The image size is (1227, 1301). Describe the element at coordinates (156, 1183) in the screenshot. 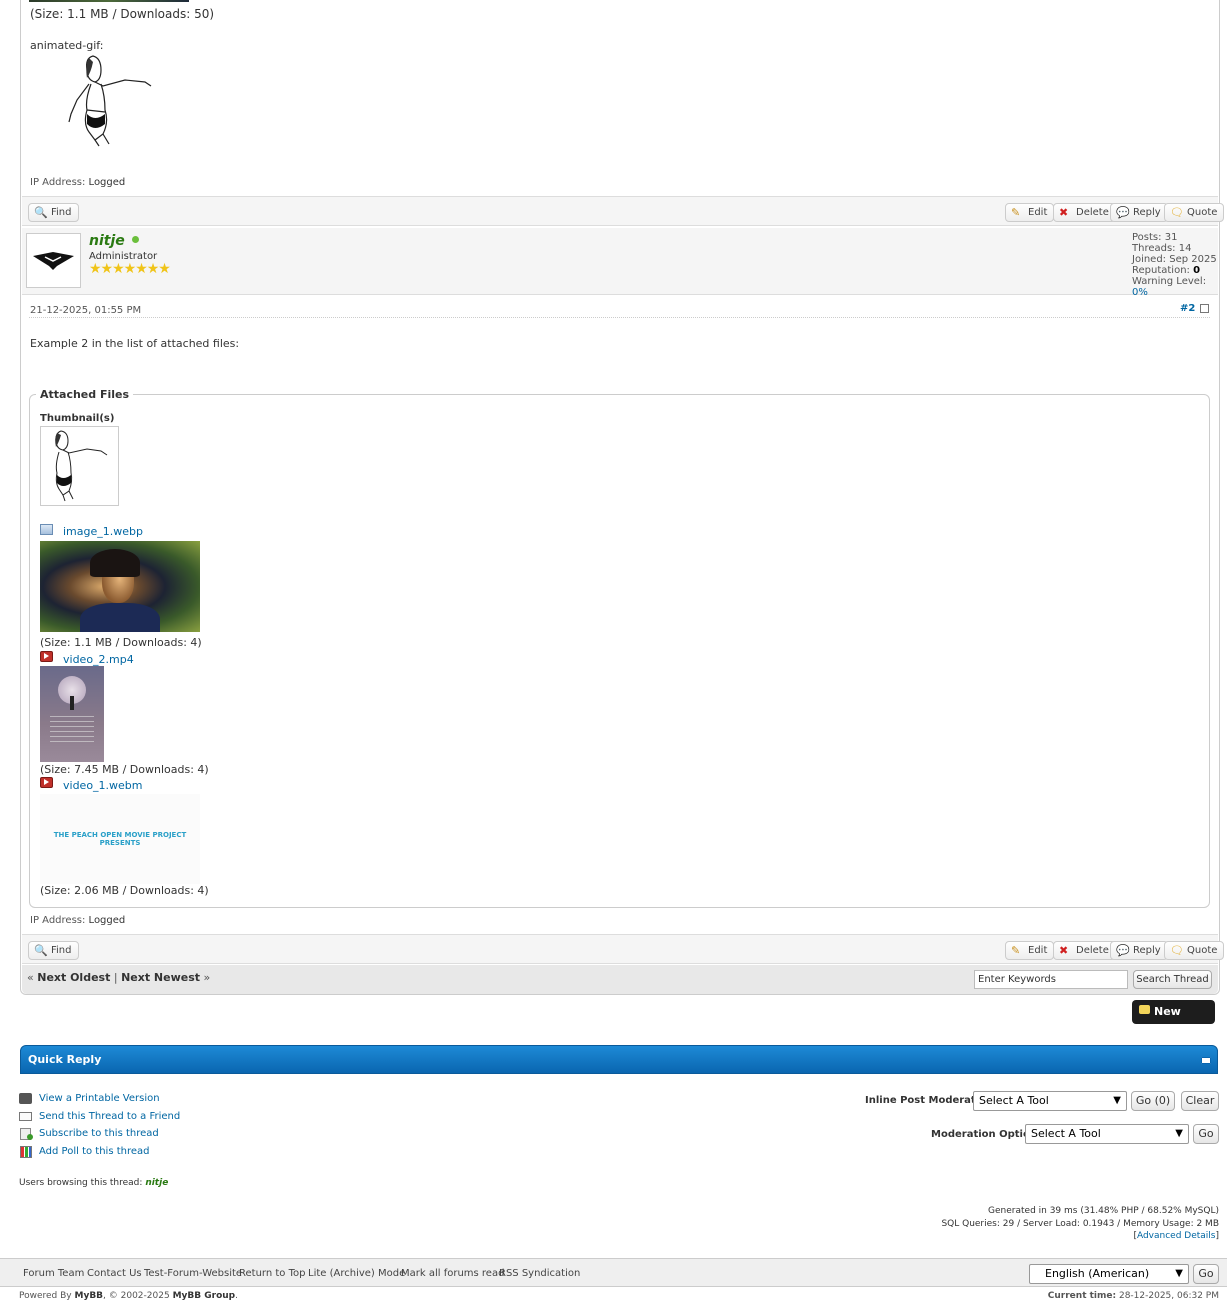

I see `browsing-user-link: nitje` at that location.